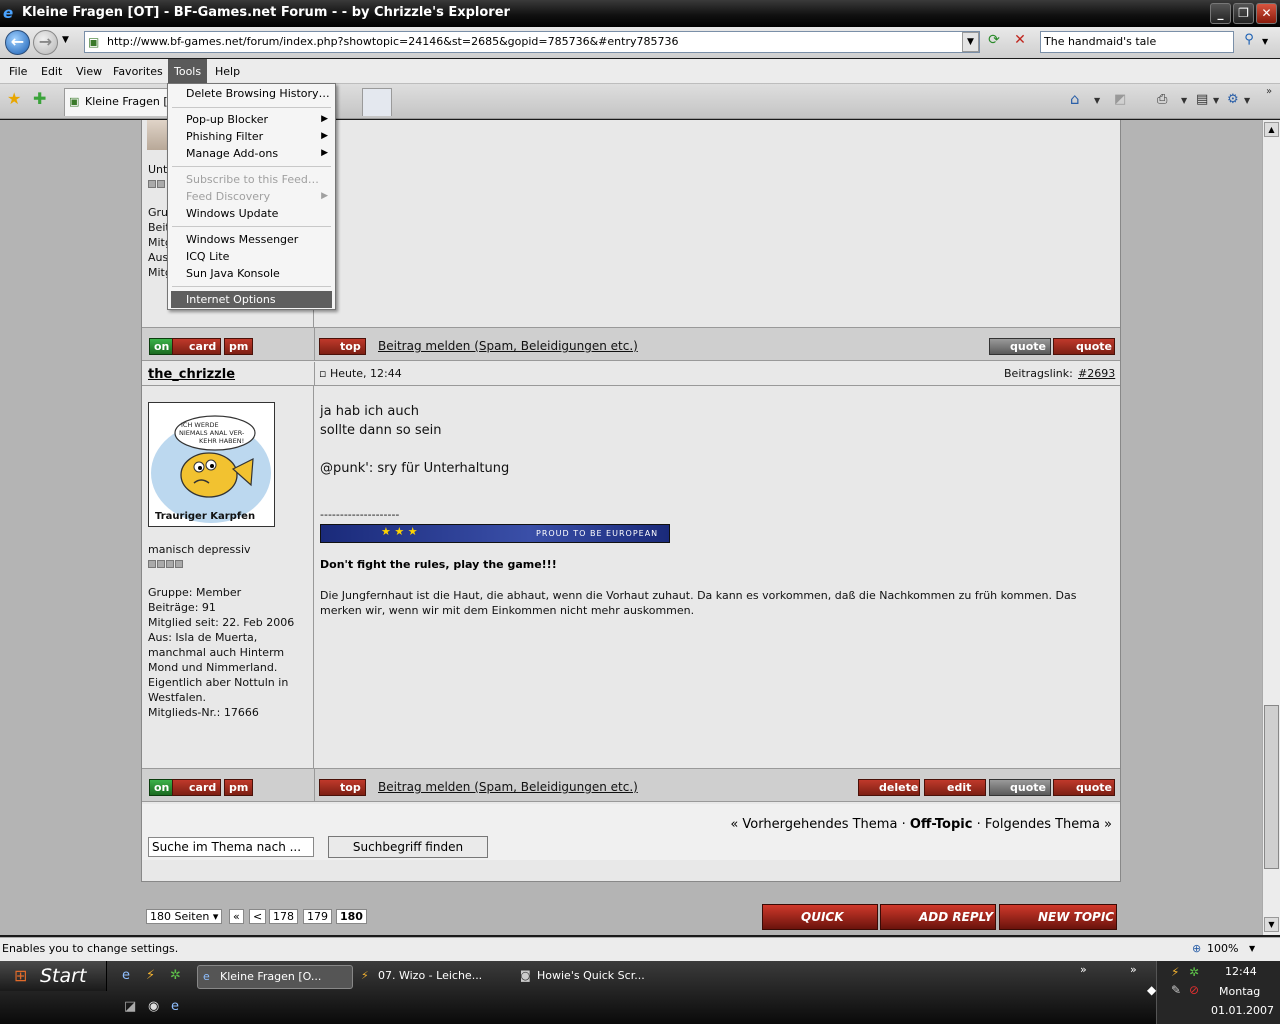  What do you see at coordinates (258, 916) in the screenshot?
I see `prev-page-button: <` at bounding box center [258, 916].